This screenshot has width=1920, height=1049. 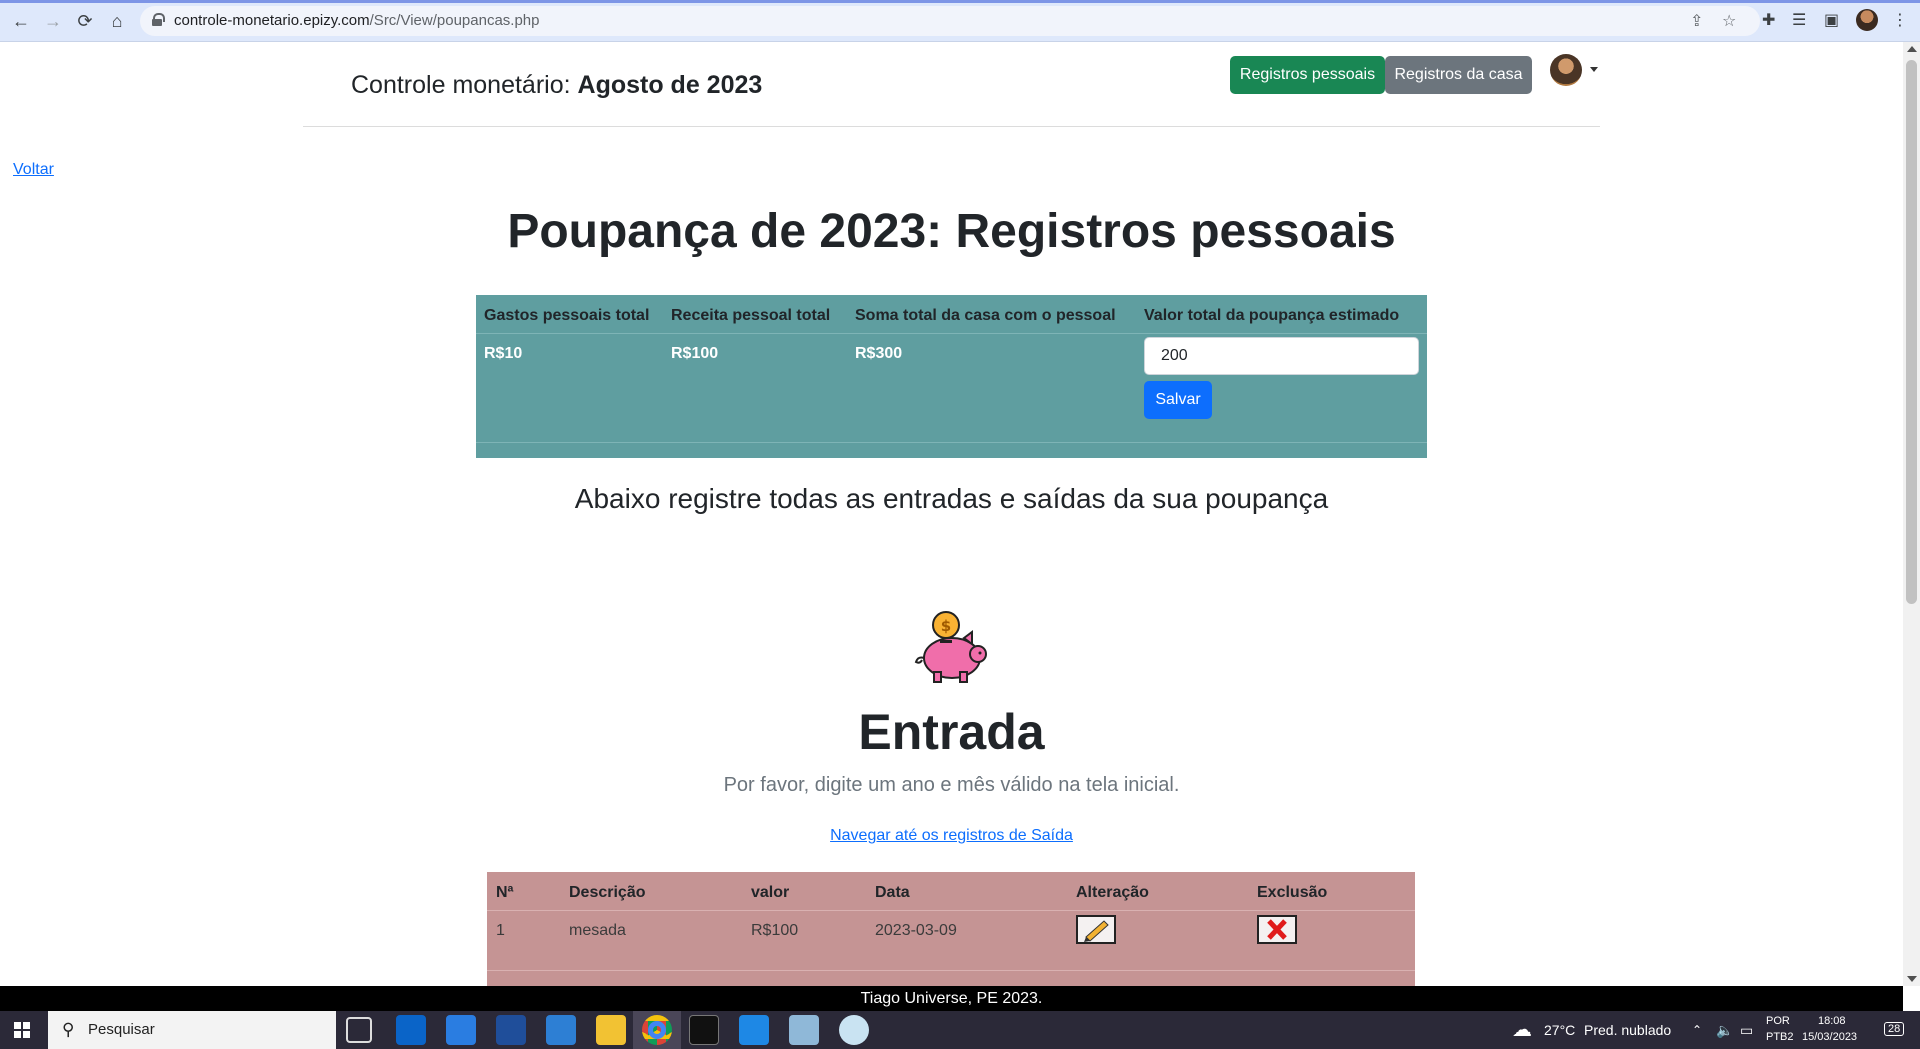 What do you see at coordinates (1724, 1030) in the screenshot?
I see `volume-icon: 🔈` at bounding box center [1724, 1030].